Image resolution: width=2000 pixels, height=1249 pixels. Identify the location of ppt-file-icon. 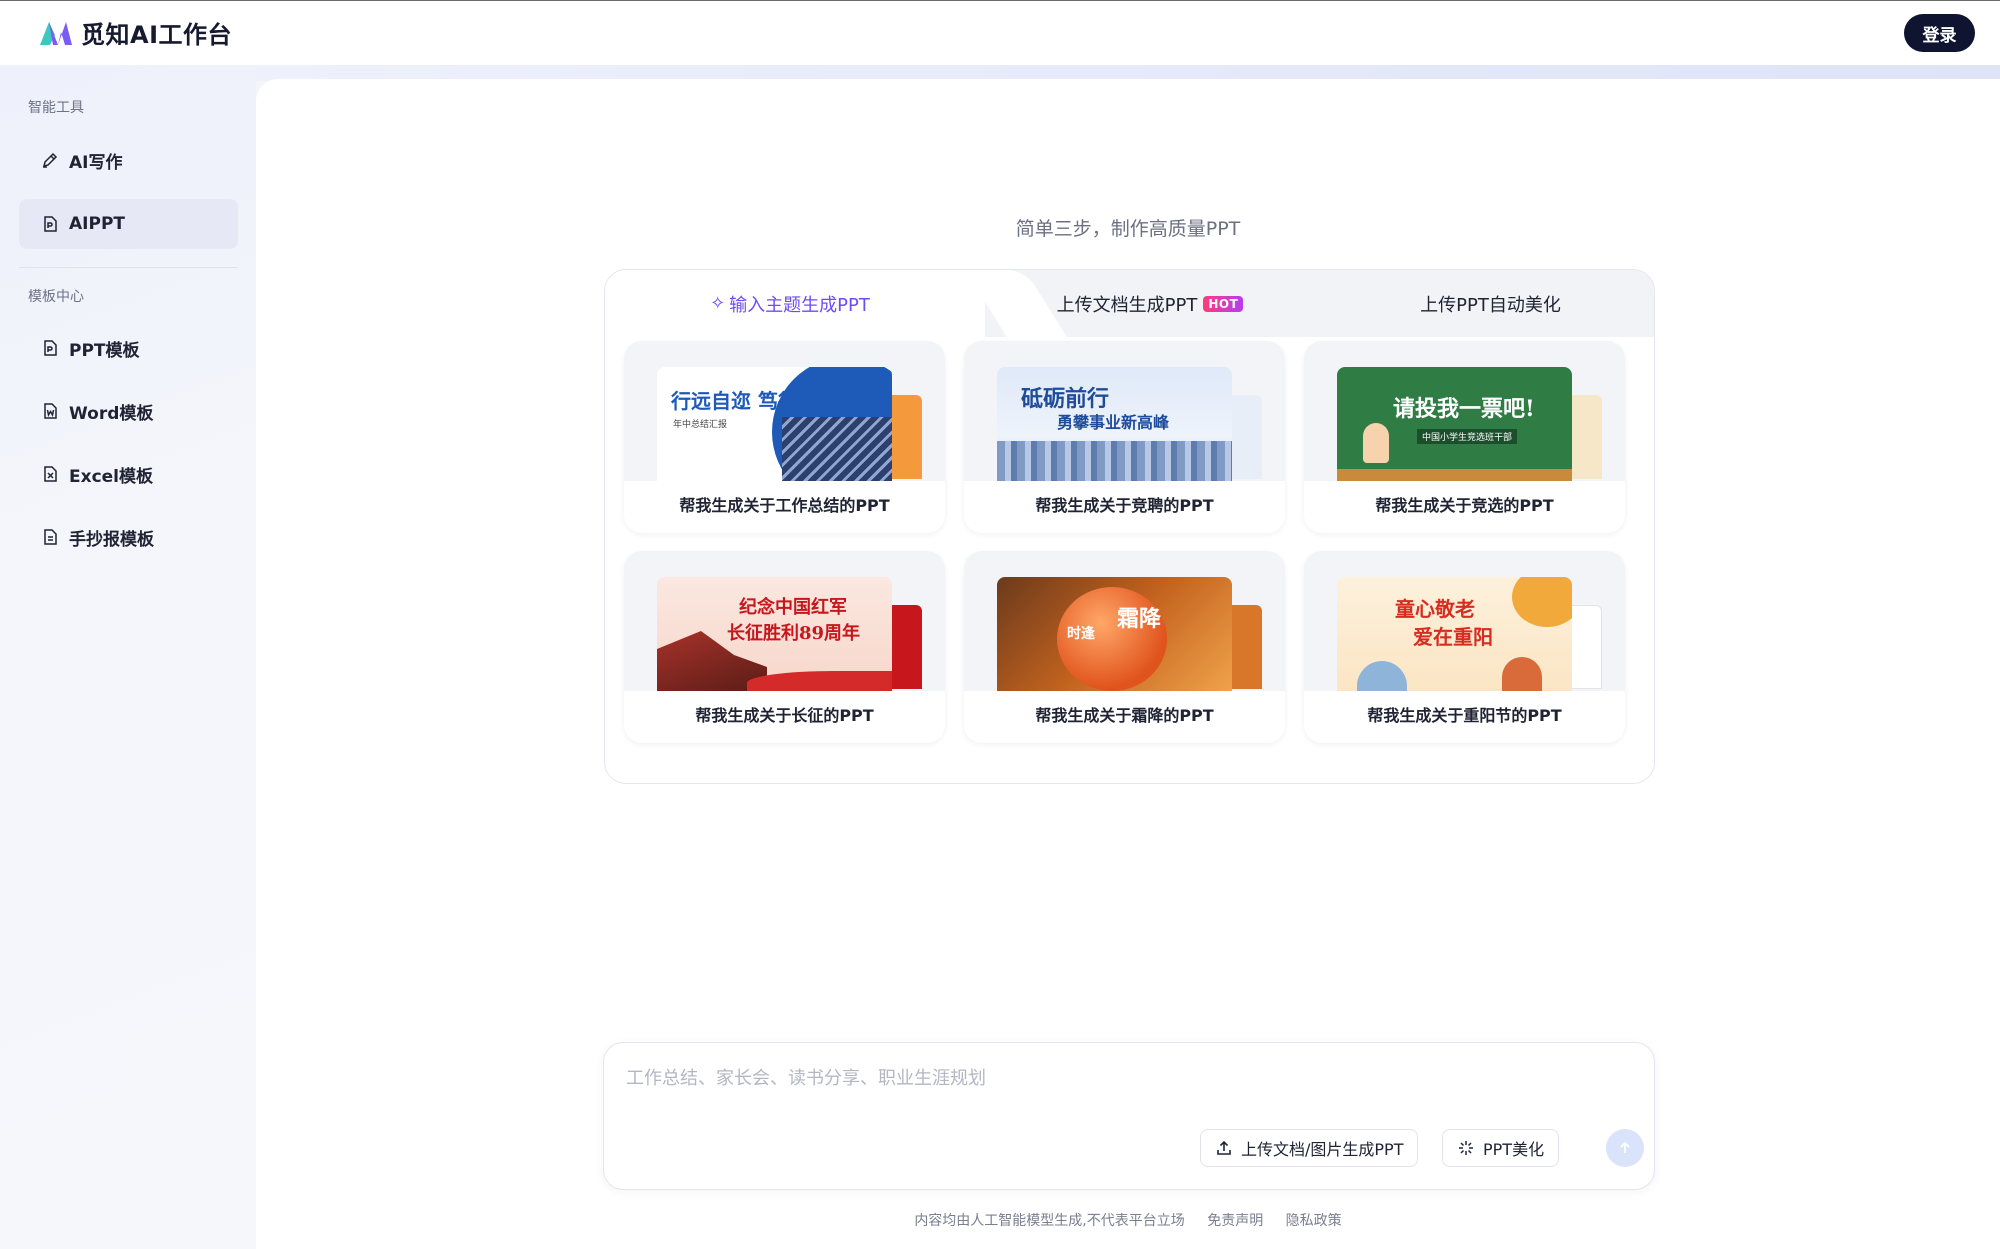
(50, 224).